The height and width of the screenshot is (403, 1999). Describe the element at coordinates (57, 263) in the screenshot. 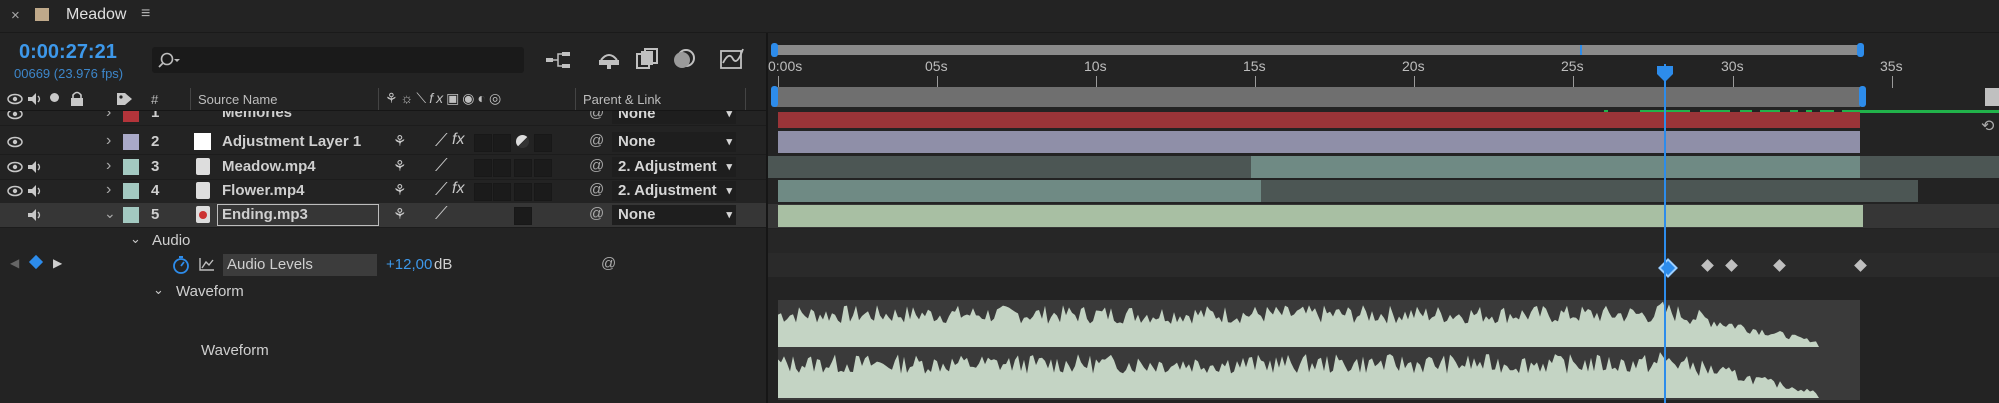

I see `next-keyframe-icon: ▶` at that location.